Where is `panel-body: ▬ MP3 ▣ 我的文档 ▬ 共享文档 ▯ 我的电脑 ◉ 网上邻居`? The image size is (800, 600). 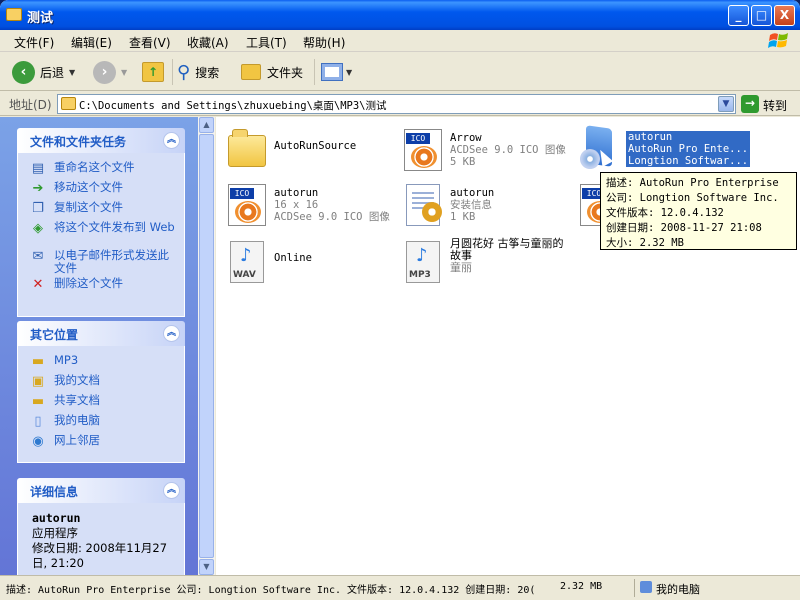 panel-body: ▬ MP3 ▣ 我的文档 ▬ 共享文档 ▯ 我的电脑 ◉ 网上邻居 is located at coordinates (101, 404).